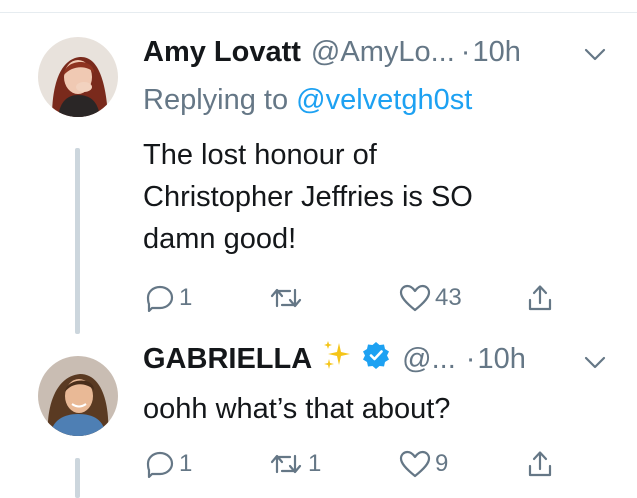  What do you see at coordinates (222, 52) in the screenshot?
I see `display-name: Amy Lovatt` at bounding box center [222, 52].